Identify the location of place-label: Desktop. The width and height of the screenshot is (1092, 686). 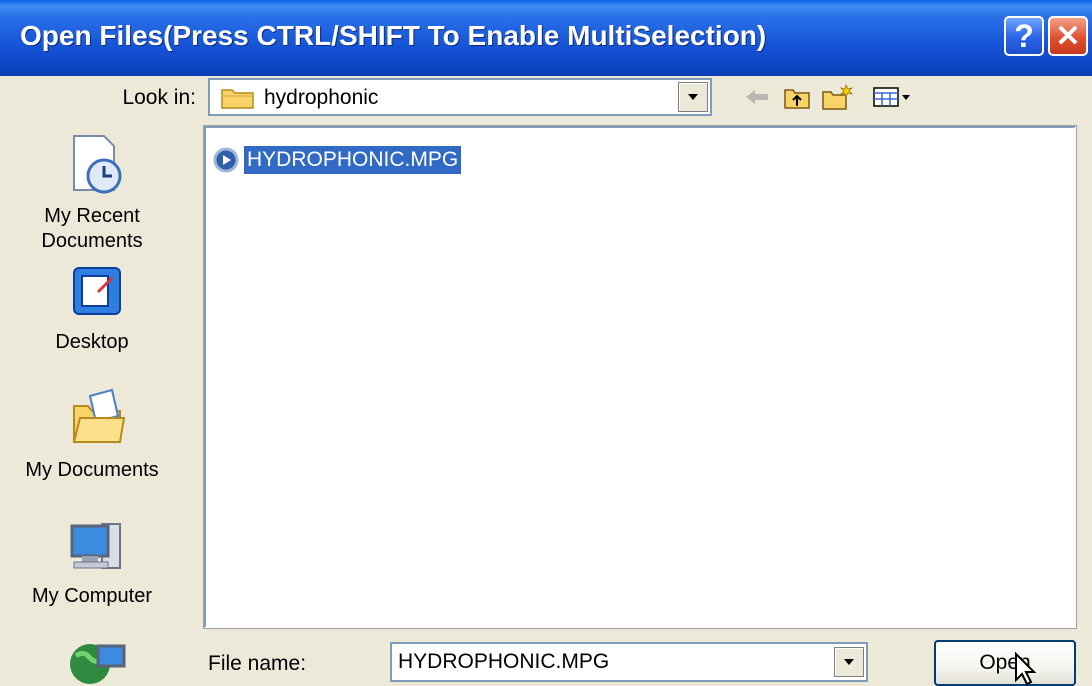
(92, 342).